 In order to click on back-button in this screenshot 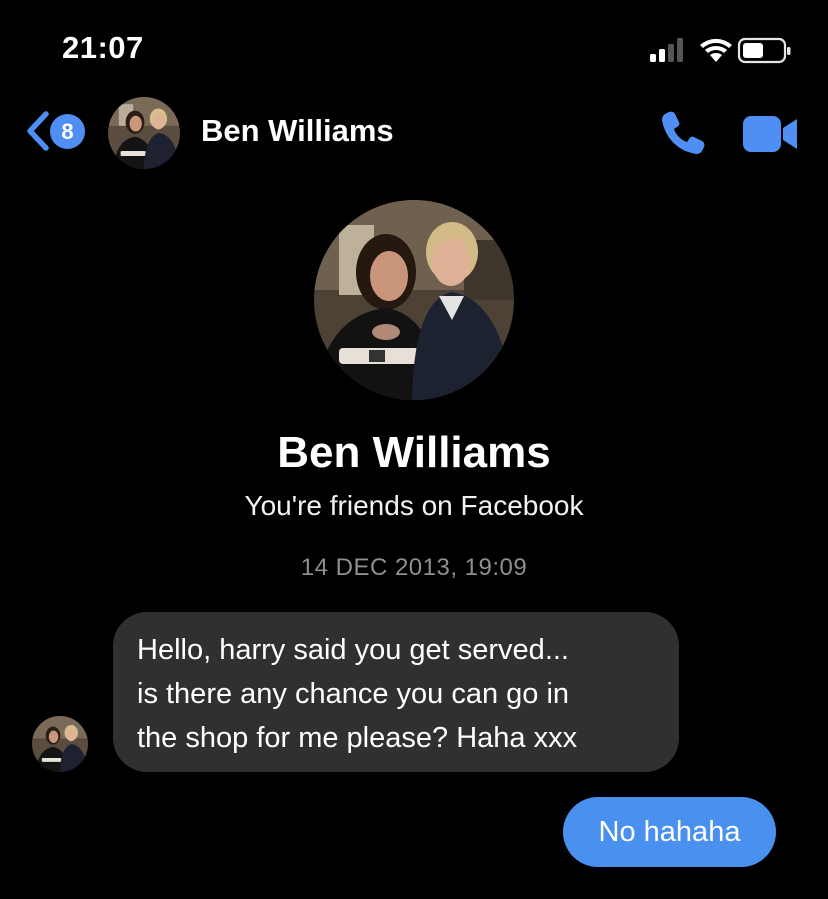, I will do `click(37, 133)`.